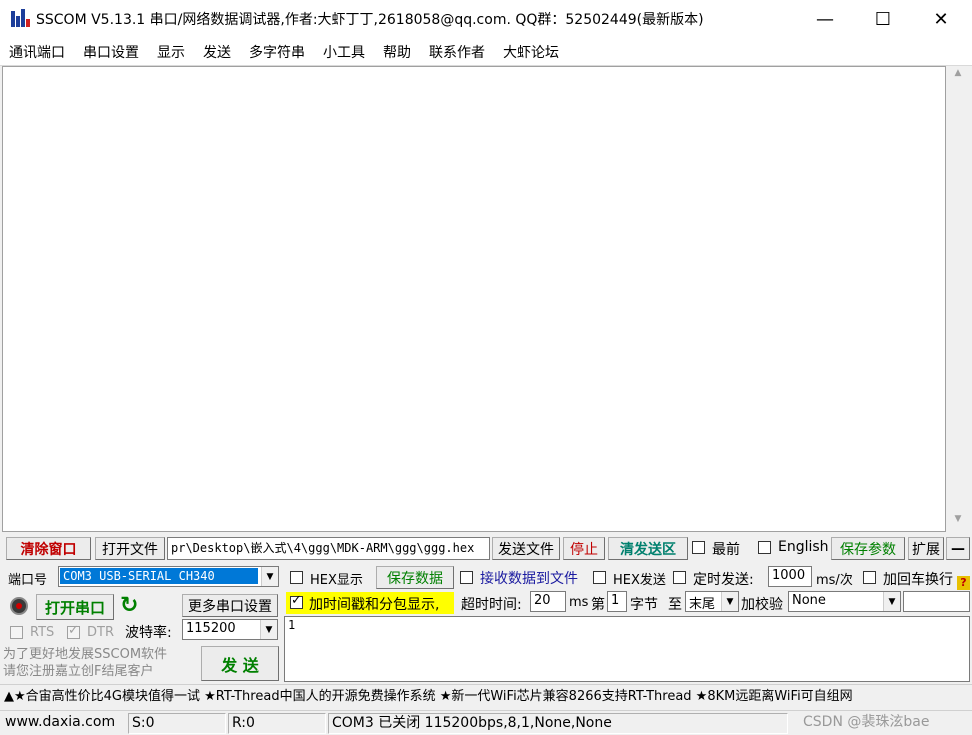 This screenshot has width=972, height=735. What do you see at coordinates (415, 577) in the screenshot?
I see `save-data-button: 保存数据` at bounding box center [415, 577].